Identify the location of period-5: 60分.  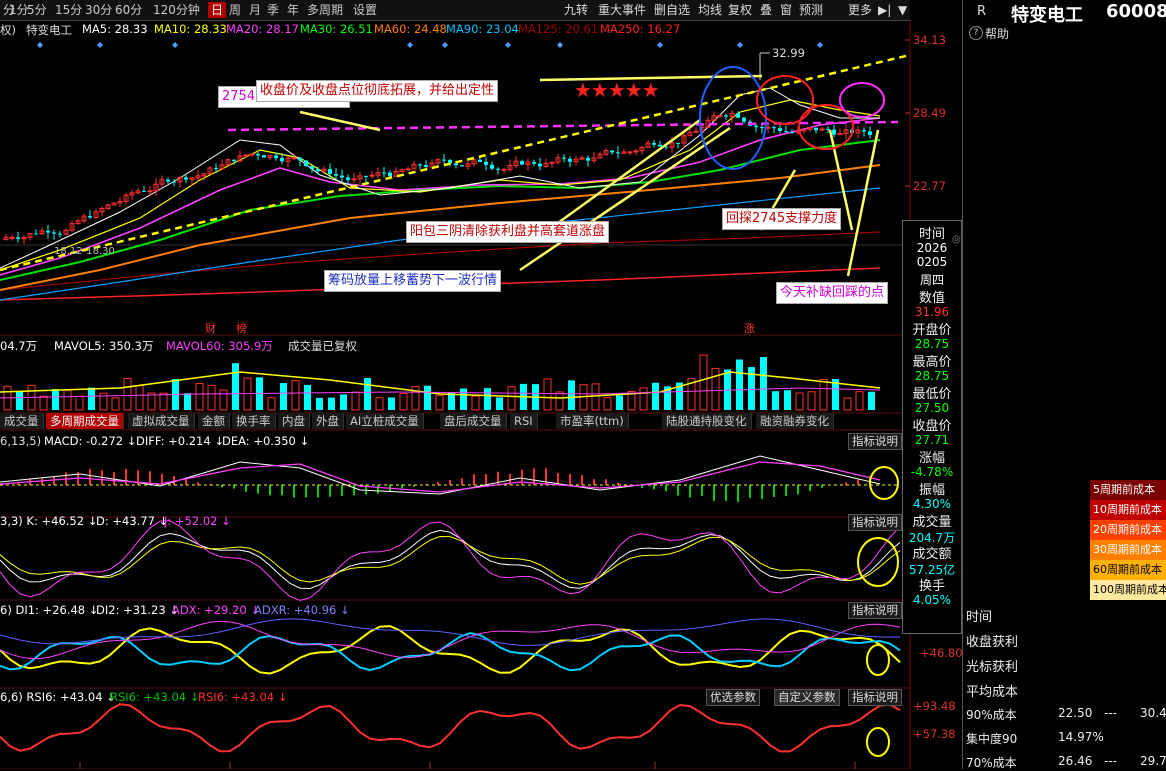
(128, 10).